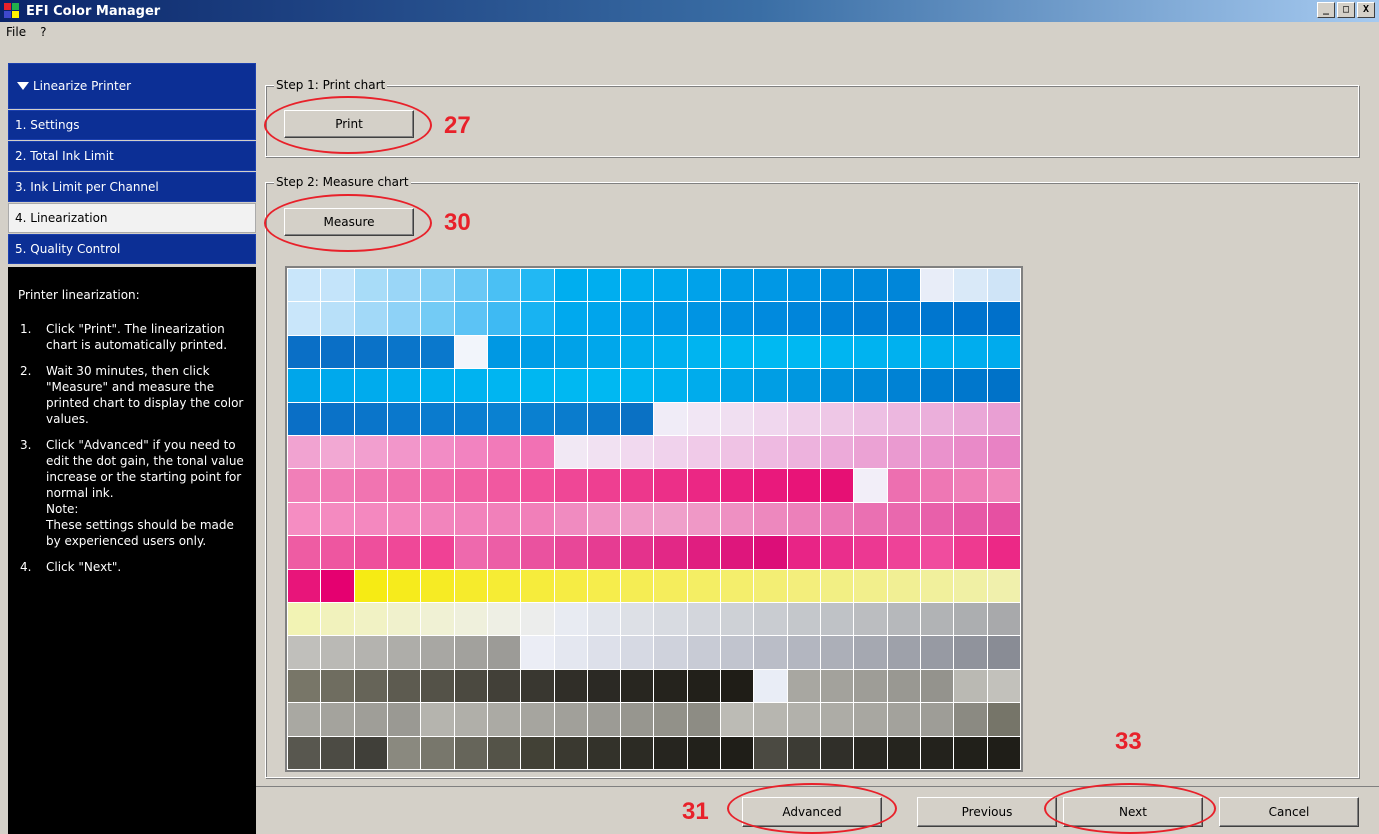  Describe the element at coordinates (349, 222) in the screenshot. I see `measure-button: Measure` at that location.